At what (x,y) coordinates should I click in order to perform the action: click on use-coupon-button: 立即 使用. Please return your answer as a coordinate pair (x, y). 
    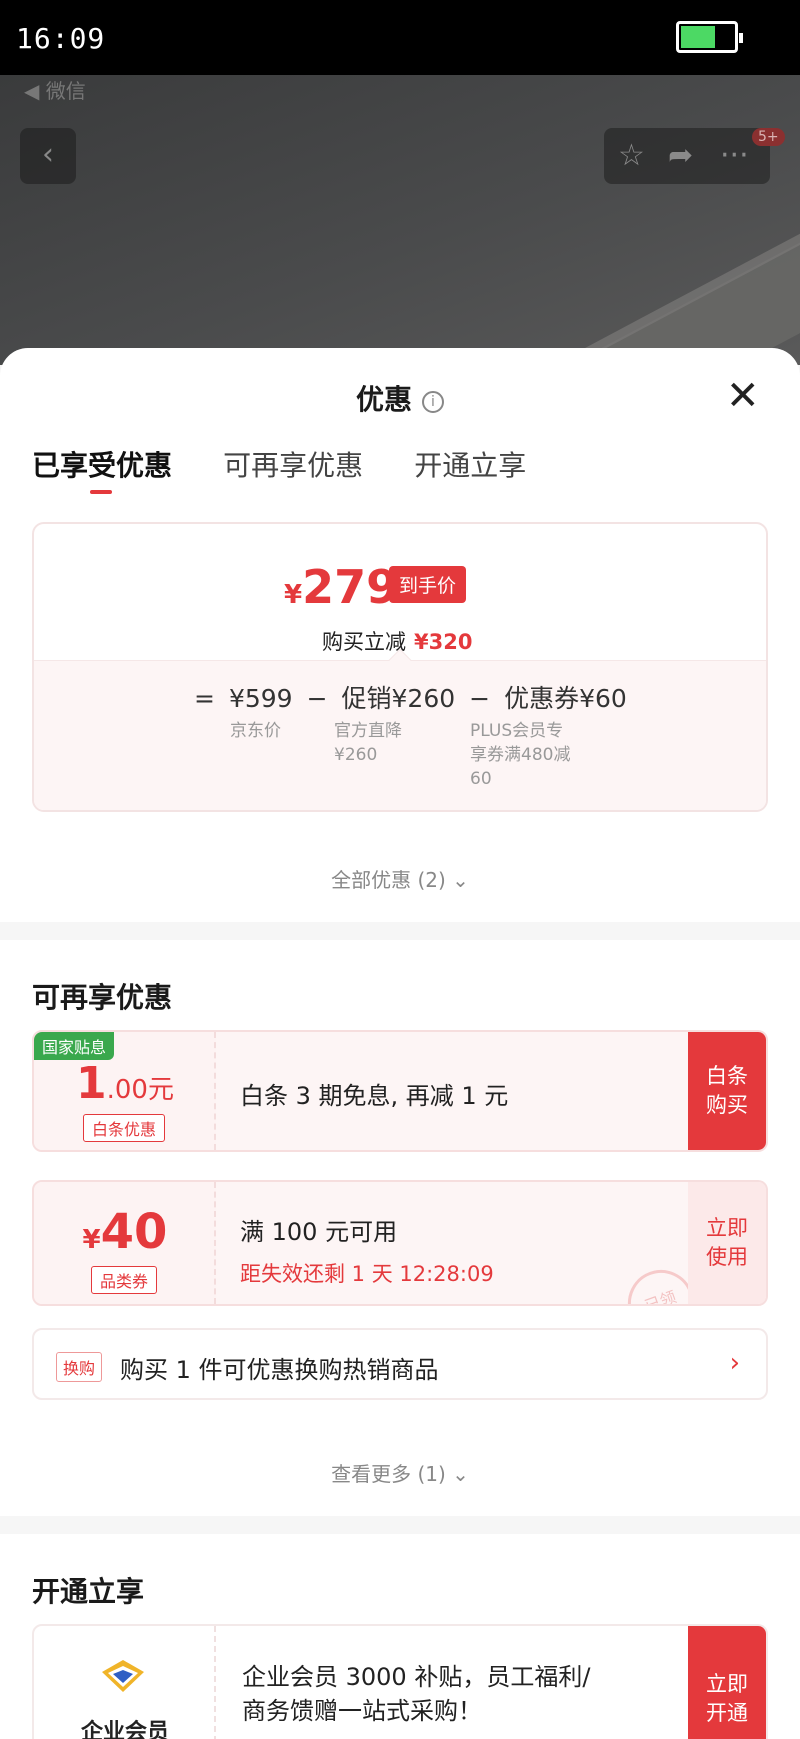
    Looking at the image, I should click on (727, 1243).